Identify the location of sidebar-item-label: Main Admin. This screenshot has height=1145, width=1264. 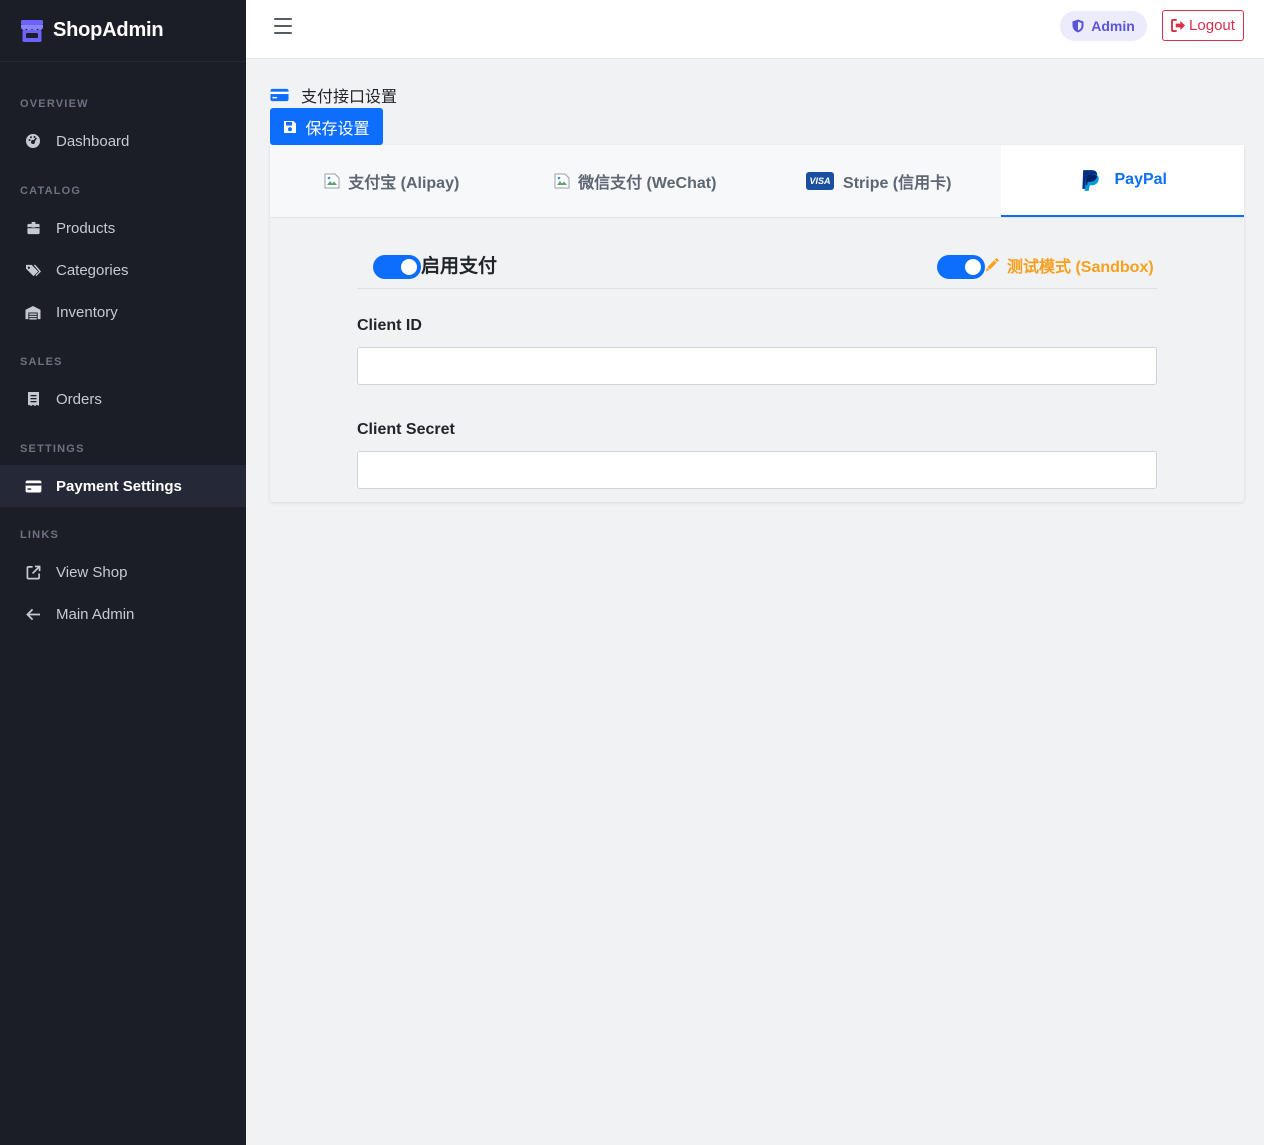
(95, 614).